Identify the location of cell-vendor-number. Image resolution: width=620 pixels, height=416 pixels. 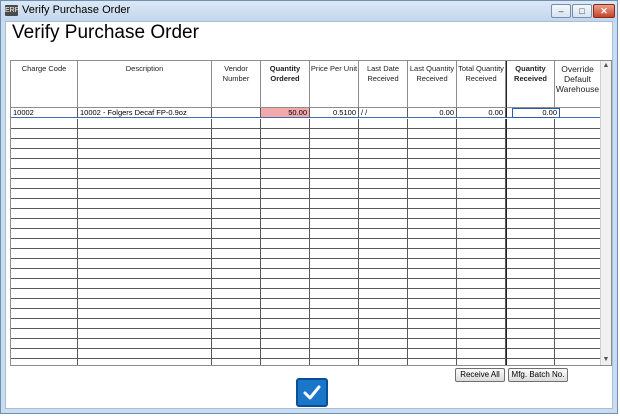
(236, 113).